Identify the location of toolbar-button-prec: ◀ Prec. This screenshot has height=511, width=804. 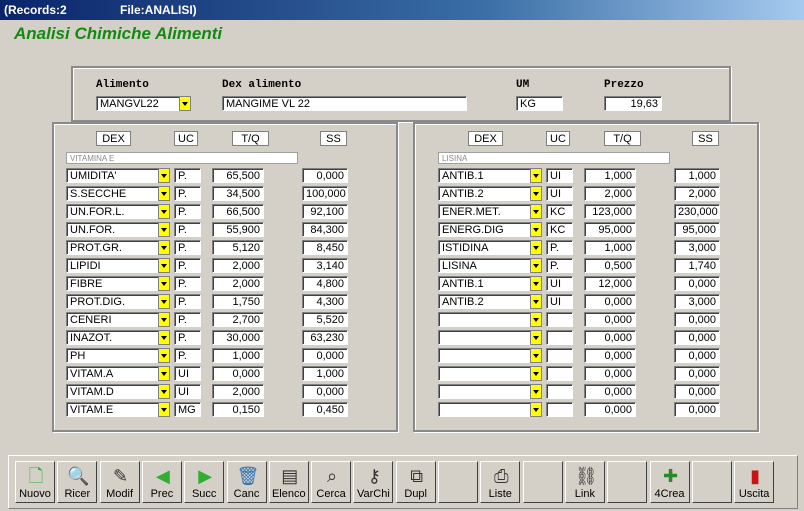
(161, 482).